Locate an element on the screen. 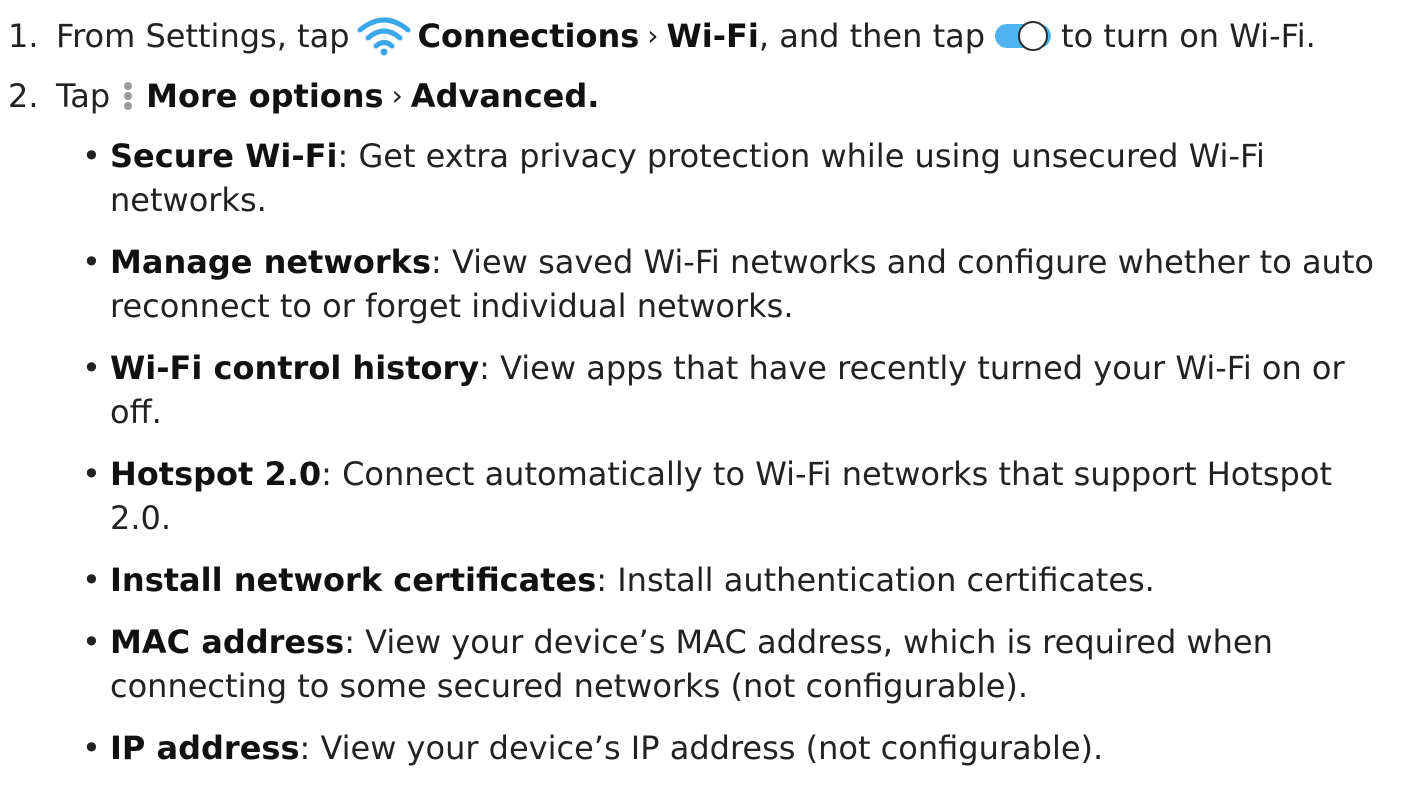 The width and height of the screenshot is (1414, 800). bullet-term: Manage networks is located at coordinates (270, 262).